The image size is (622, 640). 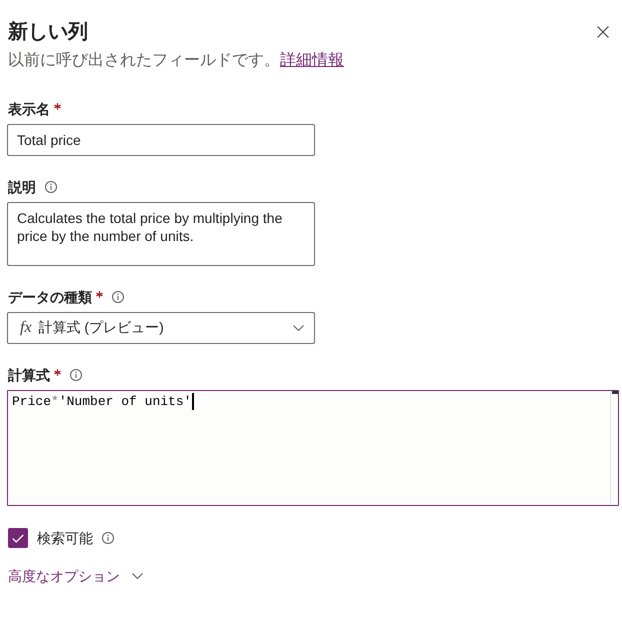 I want to click on text-area-field: Calculates the total price by multiplying the price by the number of units., so click(x=161, y=234).